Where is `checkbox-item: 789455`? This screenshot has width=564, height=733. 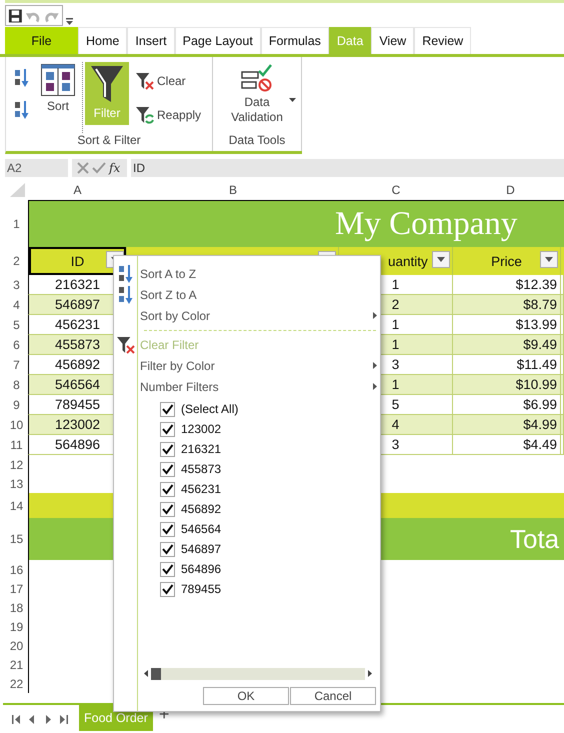 checkbox-item: 789455 is located at coordinates (191, 589).